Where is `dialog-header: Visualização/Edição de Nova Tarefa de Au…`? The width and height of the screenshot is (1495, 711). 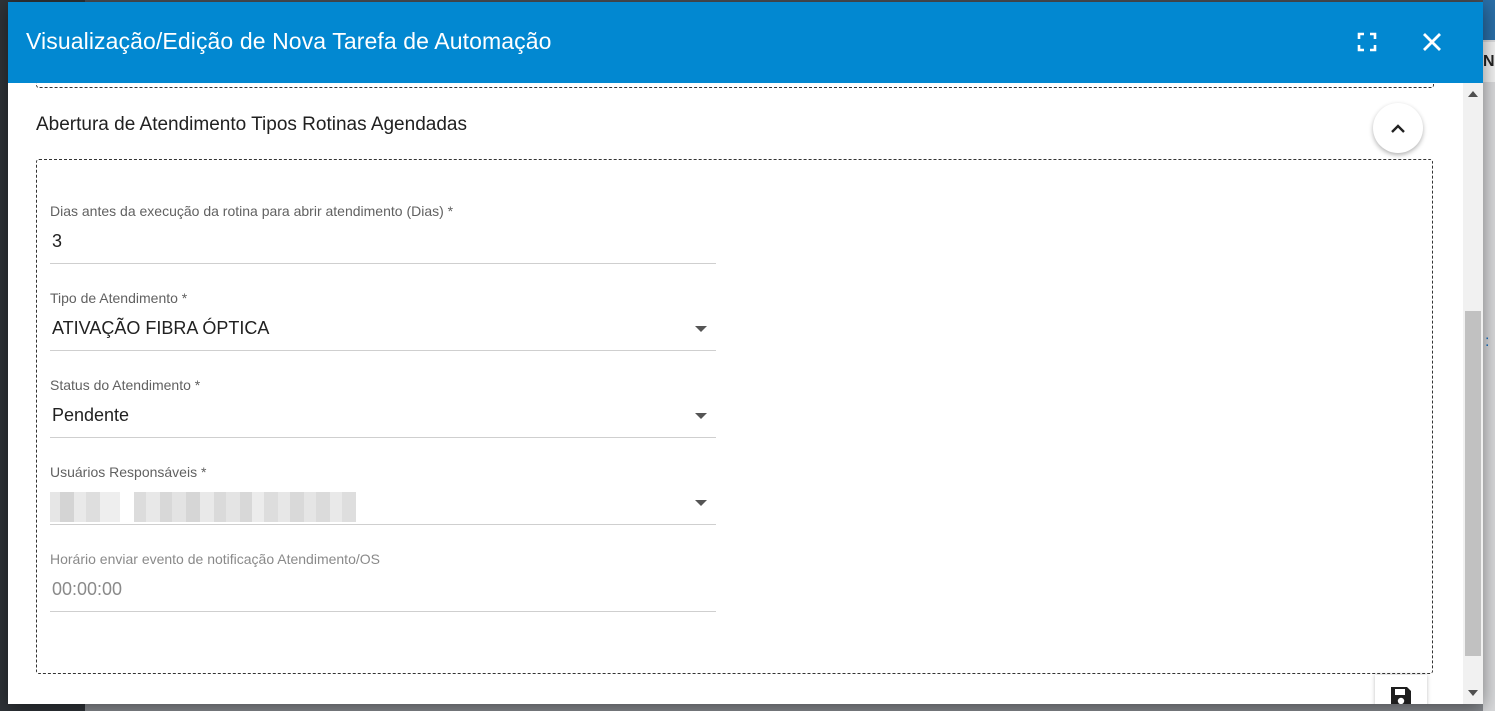
dialog-header: Visualização/Edição de Nova Tarefa de Au… is located at coordinates (745, 42).